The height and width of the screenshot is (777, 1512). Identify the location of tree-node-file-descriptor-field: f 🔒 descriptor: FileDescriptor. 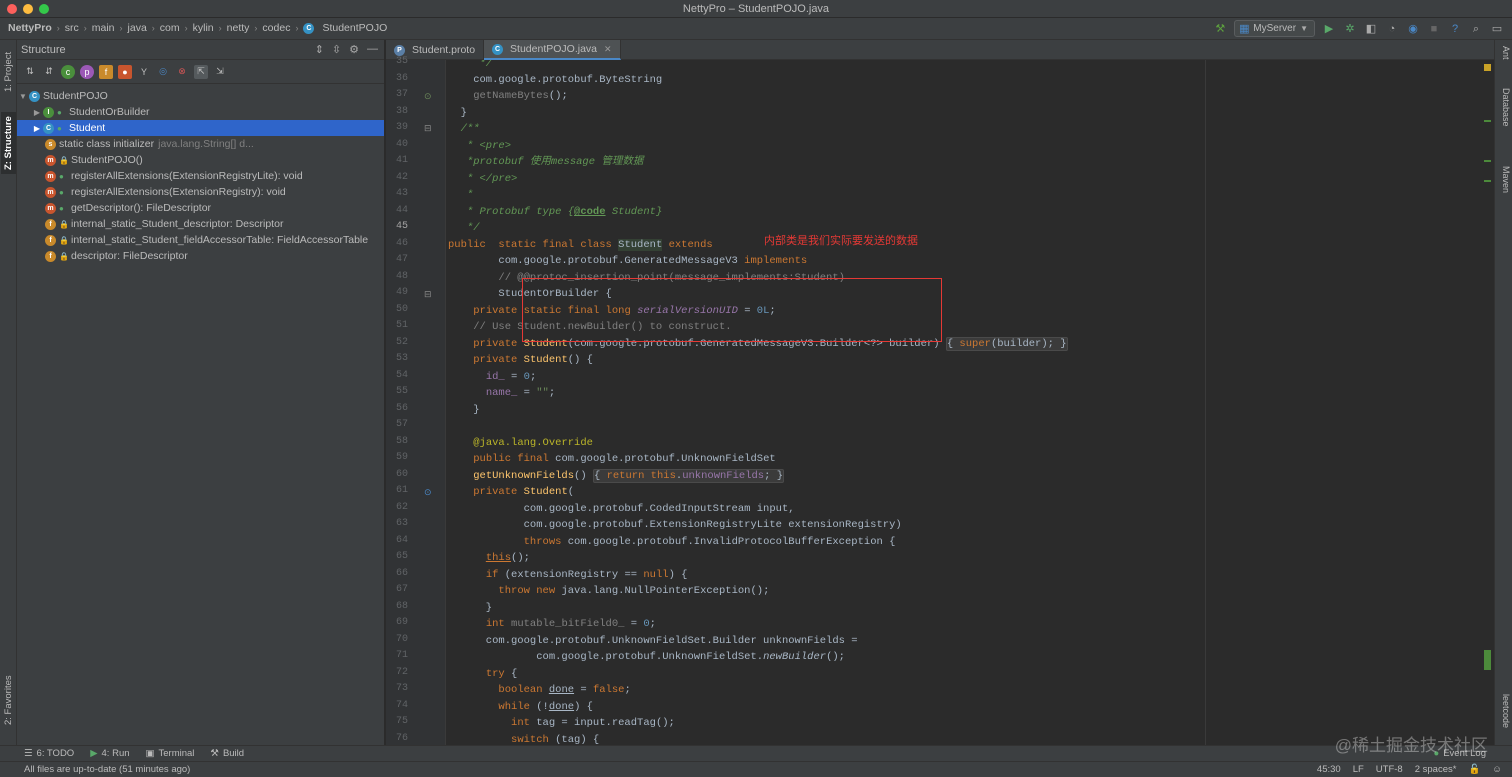
(200, 256).